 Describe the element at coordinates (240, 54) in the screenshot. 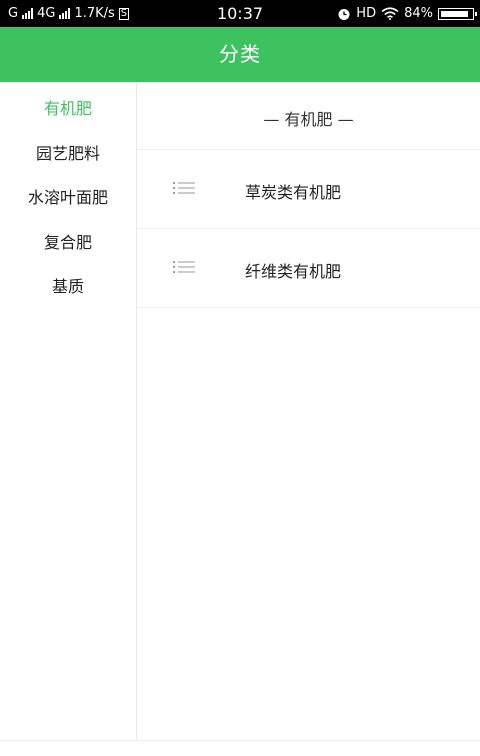

I see `page-title: 分类` at that location.